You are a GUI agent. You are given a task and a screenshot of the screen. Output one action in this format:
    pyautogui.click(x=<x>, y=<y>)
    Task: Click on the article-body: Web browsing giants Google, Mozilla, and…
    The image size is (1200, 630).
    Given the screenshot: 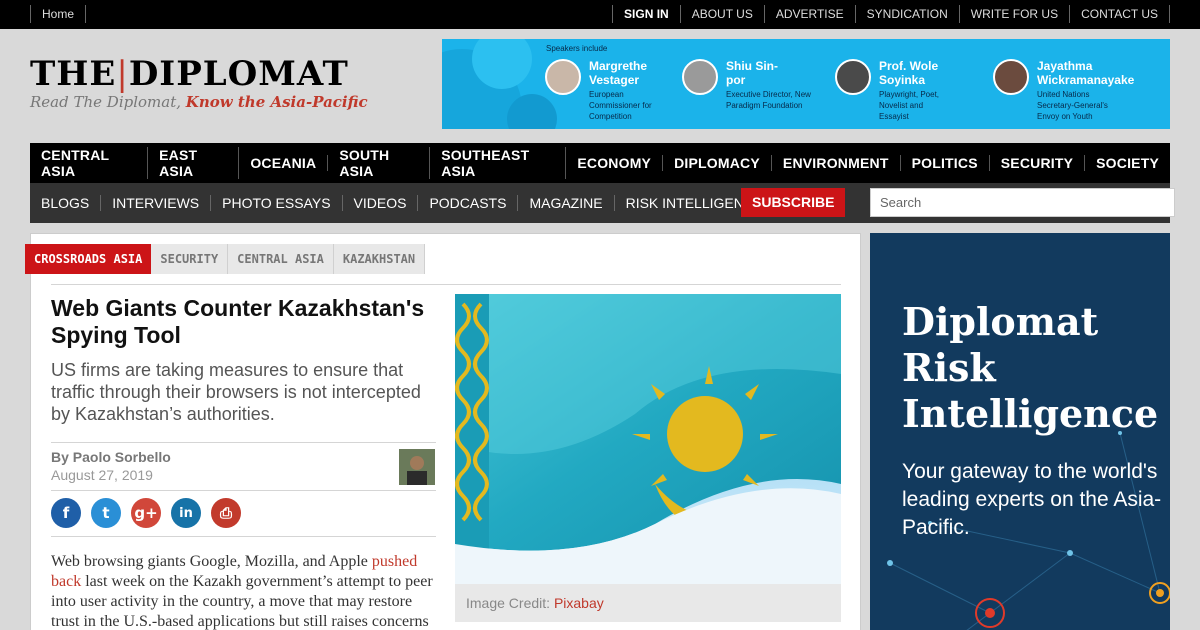 What is the action you would take?
    pyautogui.click(x=246, y=591)
    